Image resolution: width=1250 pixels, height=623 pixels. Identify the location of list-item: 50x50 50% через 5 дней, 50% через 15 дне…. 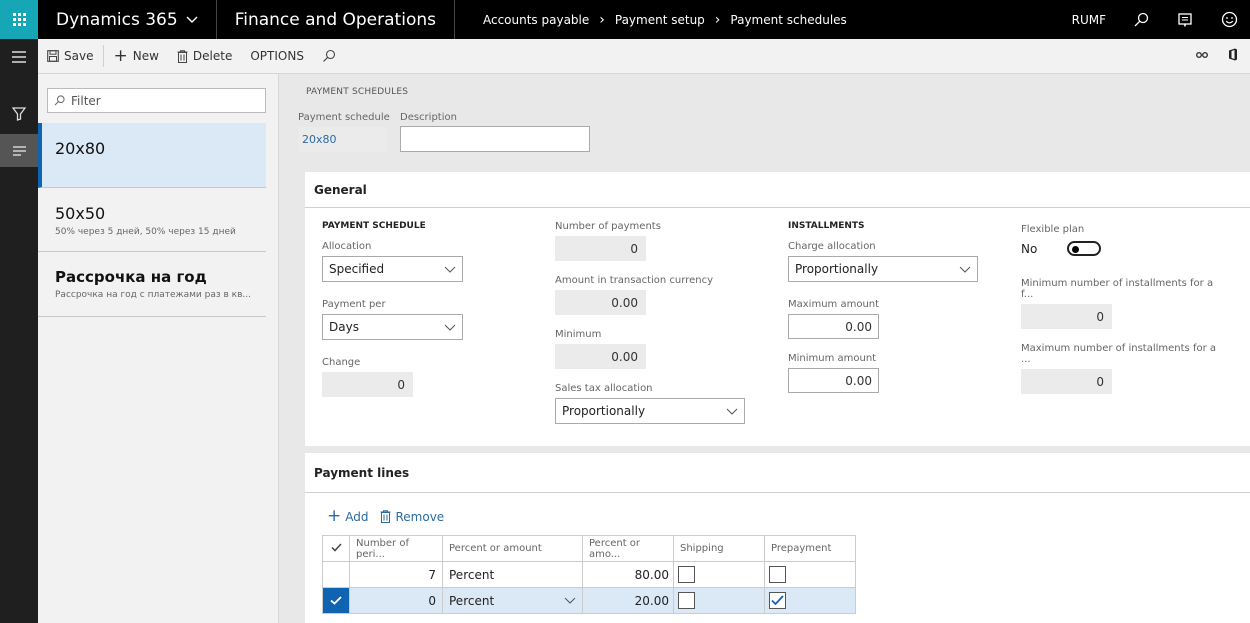
(152, 220).